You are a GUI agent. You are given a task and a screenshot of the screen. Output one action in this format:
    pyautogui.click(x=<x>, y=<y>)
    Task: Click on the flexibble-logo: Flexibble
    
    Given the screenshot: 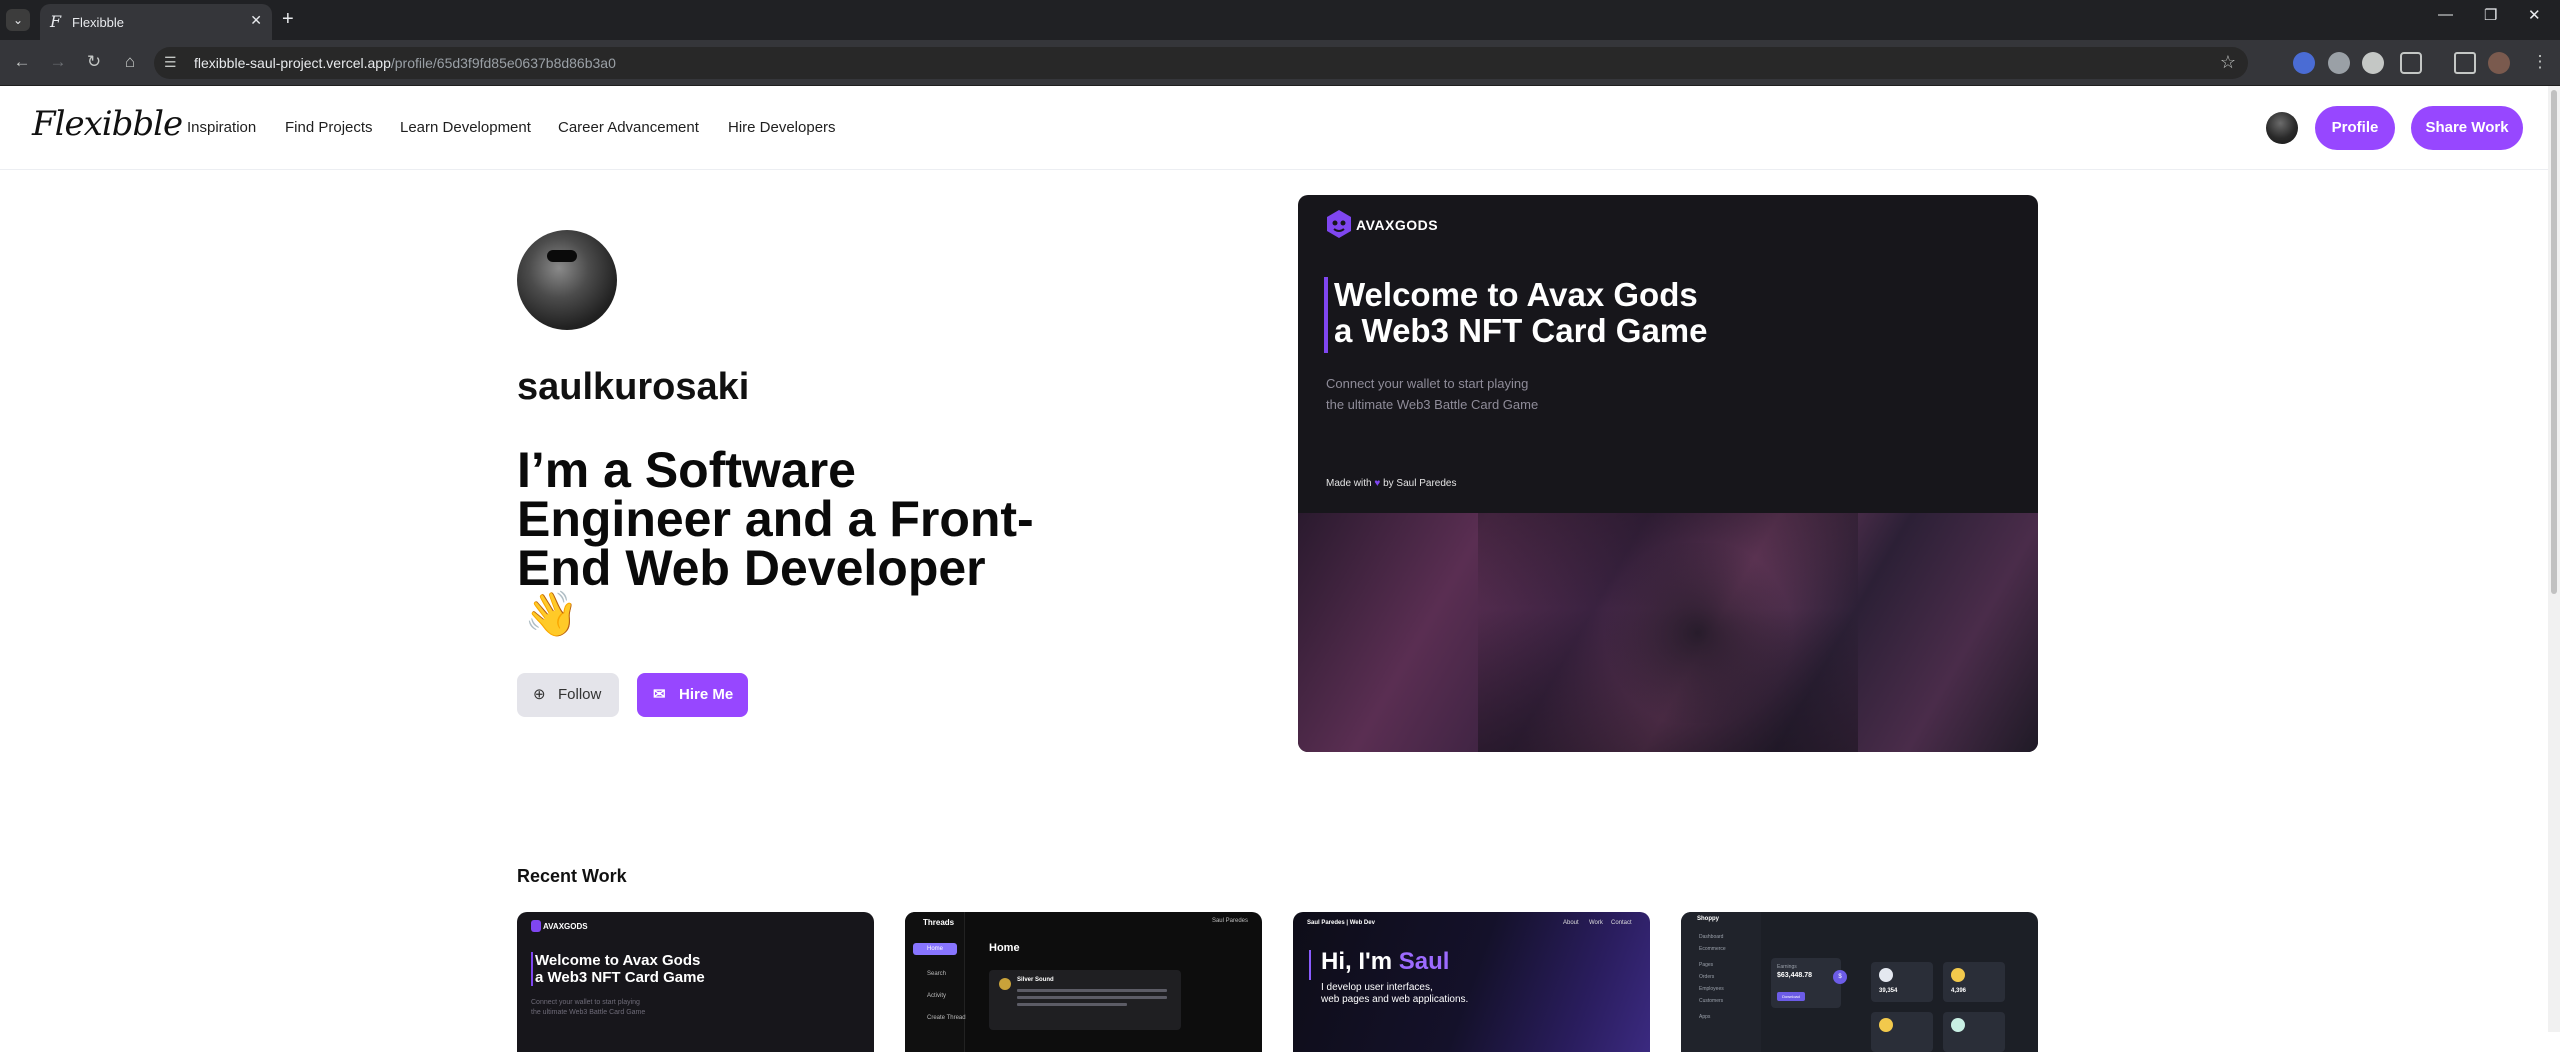 What is the action you would take?
    pyautogui.click(x=107, y=124)
    